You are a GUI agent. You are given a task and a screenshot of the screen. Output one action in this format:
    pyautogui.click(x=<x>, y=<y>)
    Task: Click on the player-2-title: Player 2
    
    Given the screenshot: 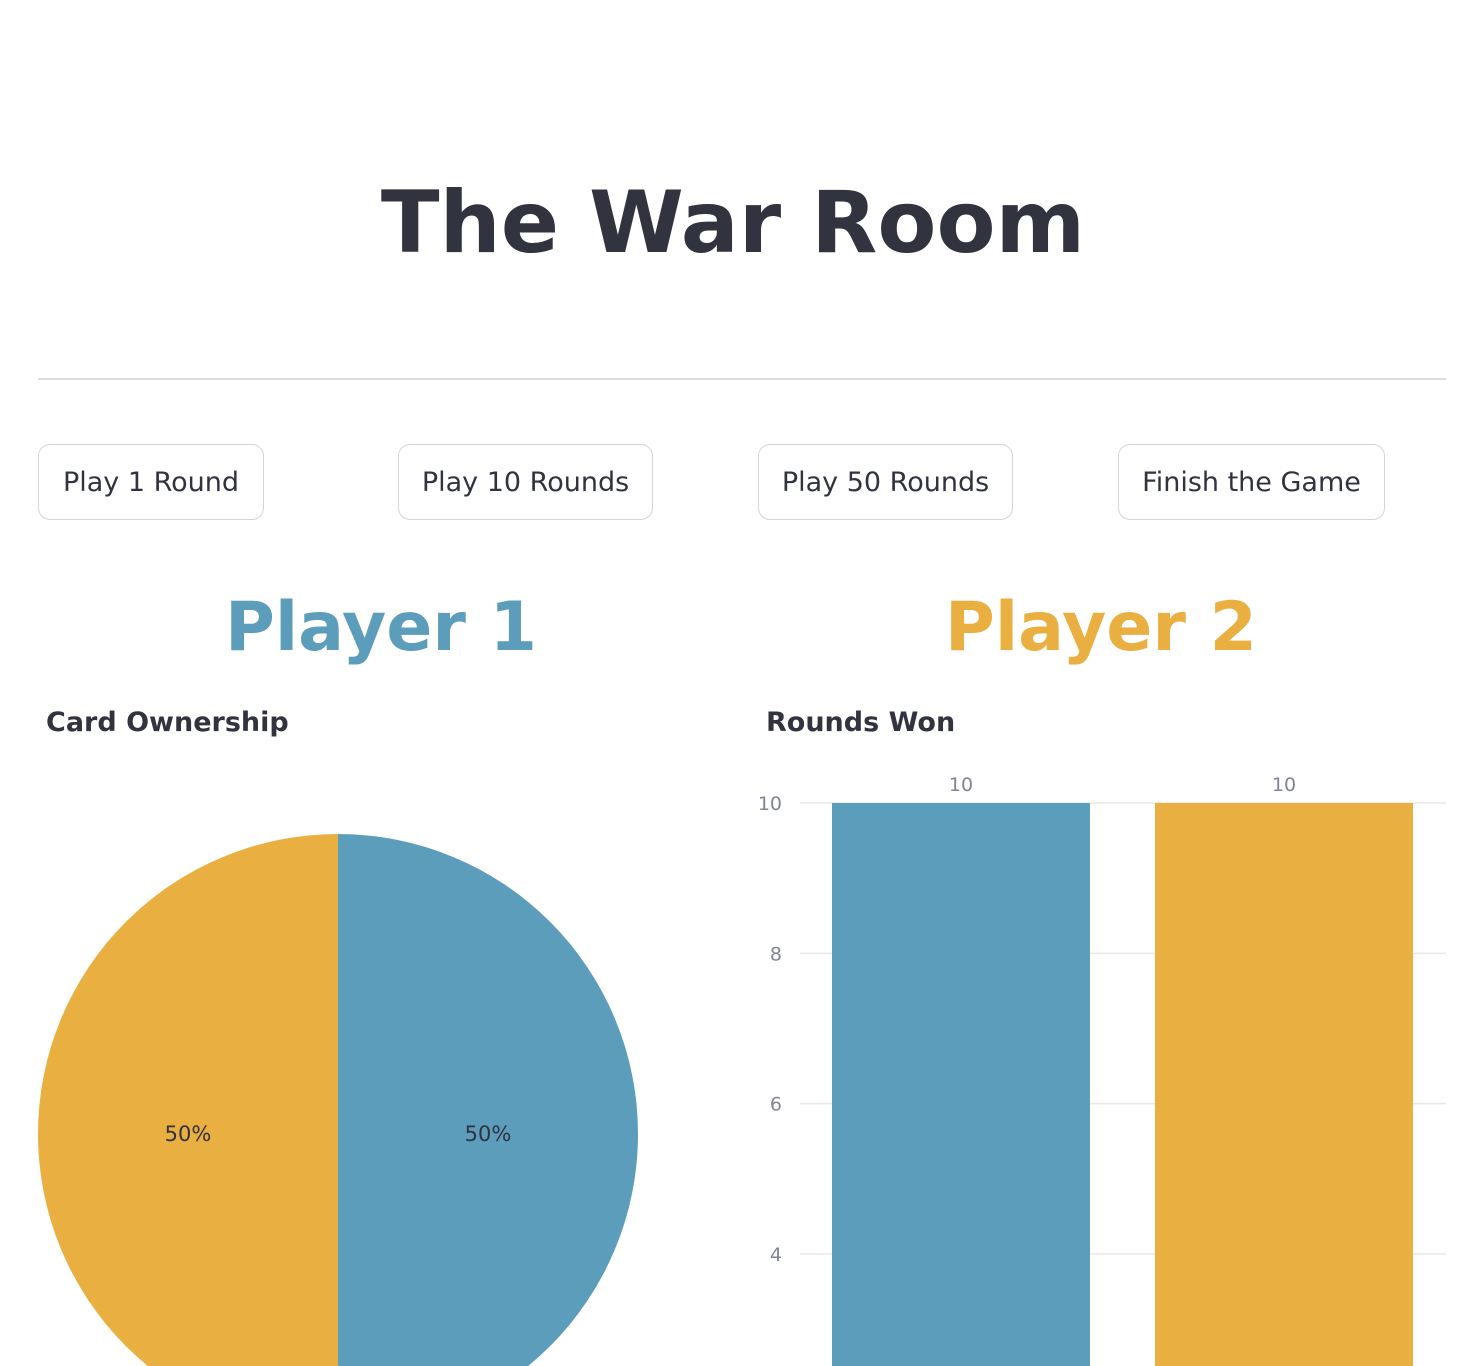 What is the action you would take?
    pyautogui.click(x=1101, y=627)
    